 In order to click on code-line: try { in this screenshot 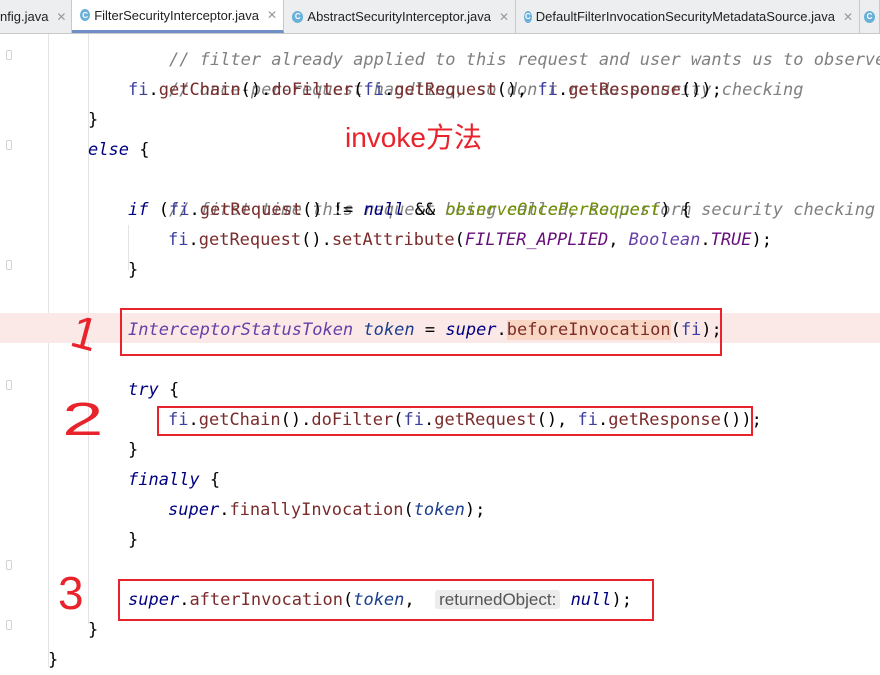, I will do `click(153, 390)`.